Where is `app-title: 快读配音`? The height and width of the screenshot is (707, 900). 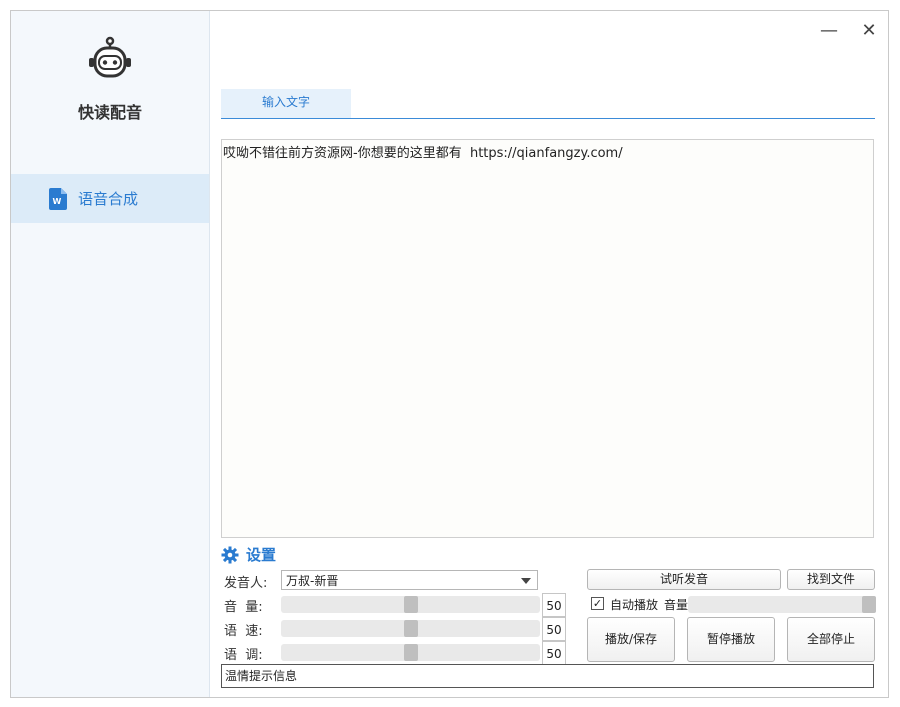 app-title: 快读配音 is located at coordinates (109, 112).